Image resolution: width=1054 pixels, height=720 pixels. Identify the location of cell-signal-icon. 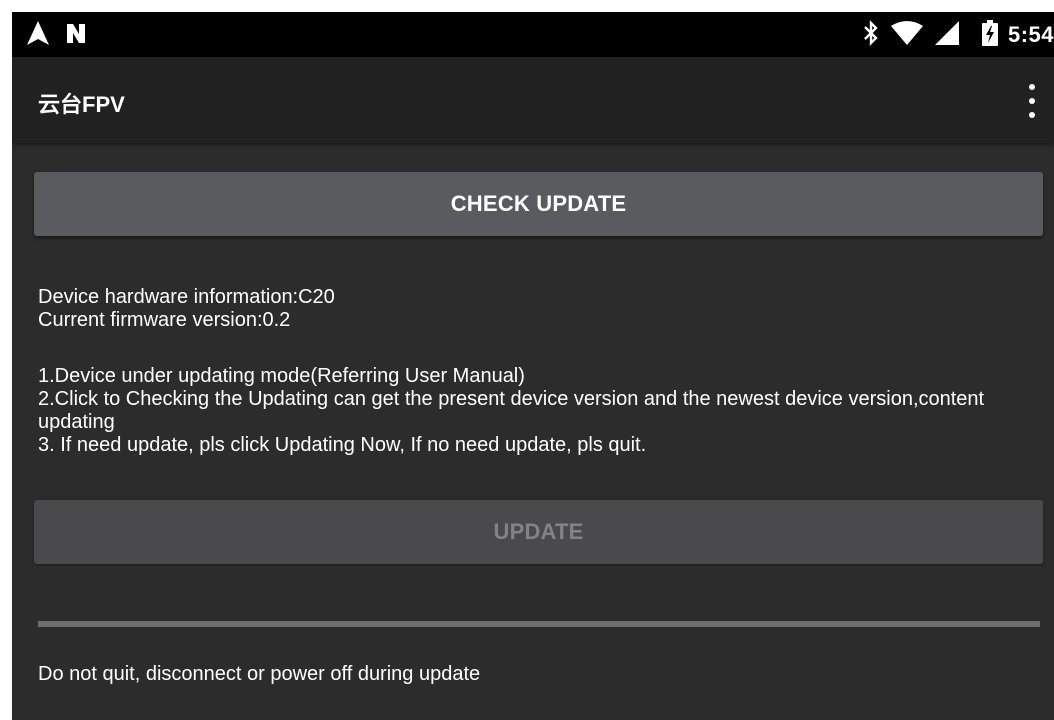
(947, 35).